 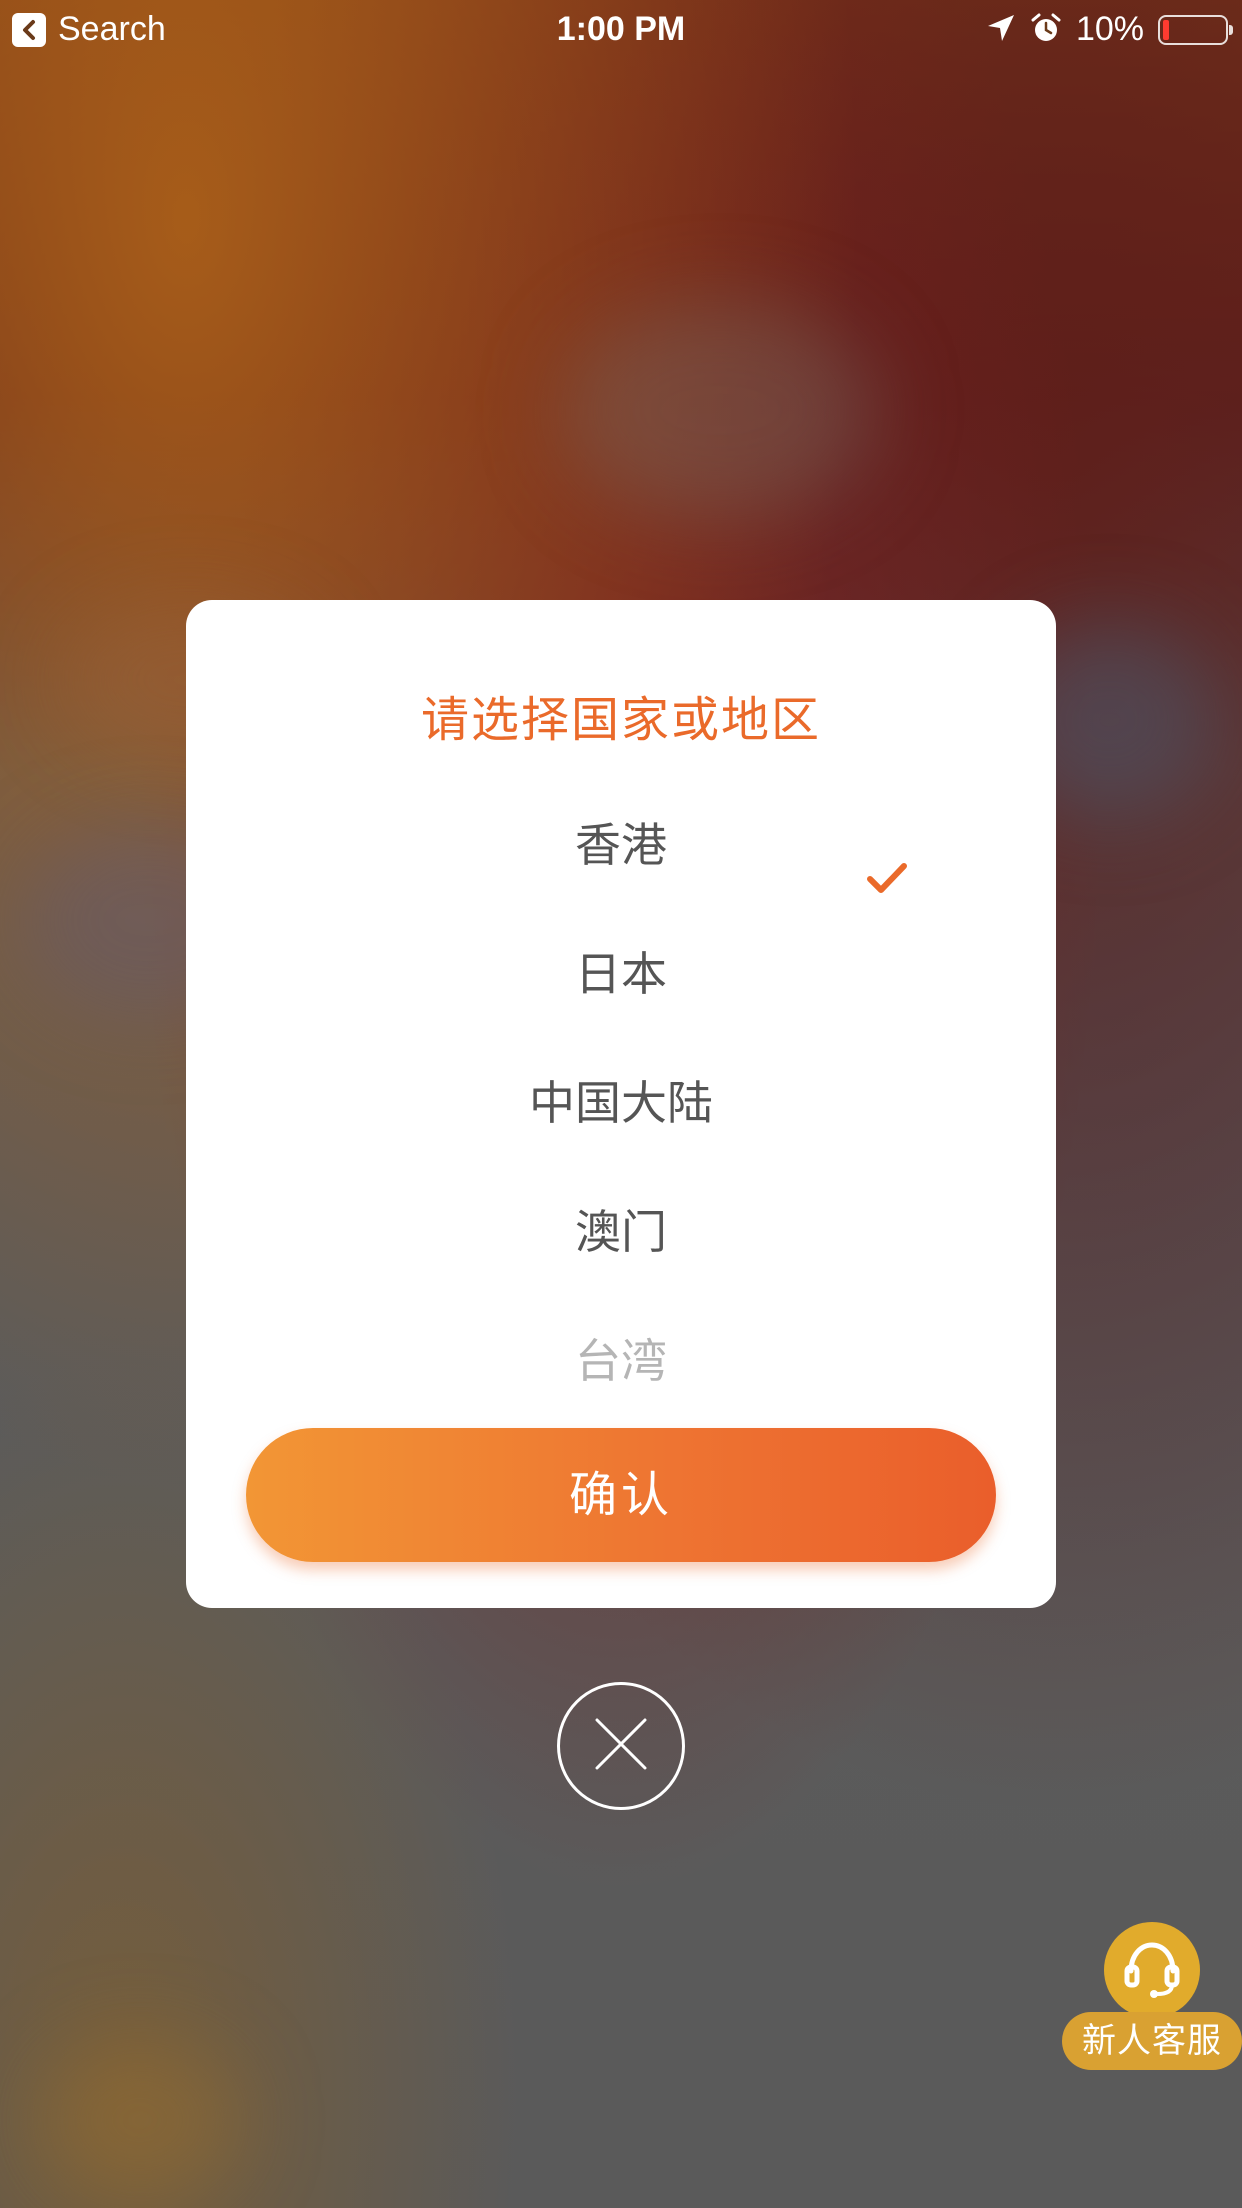 I want to click on region-option-label: 台湾, so click(x=621, y=1361).